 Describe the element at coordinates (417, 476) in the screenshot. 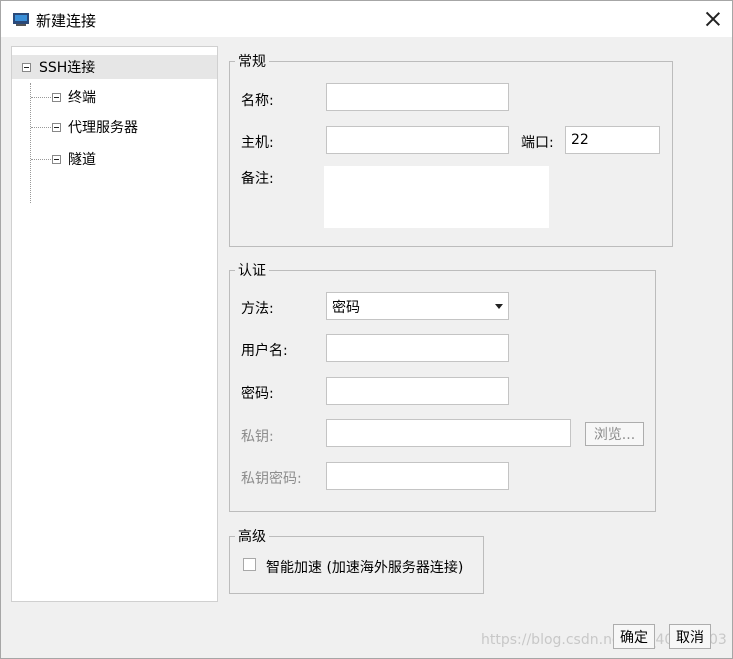

I see `key-password-input` at that location.